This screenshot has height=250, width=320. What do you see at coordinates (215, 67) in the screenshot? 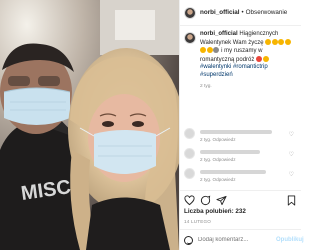
I see `hashtag: #walentynki` at bounding box center [215, 67].